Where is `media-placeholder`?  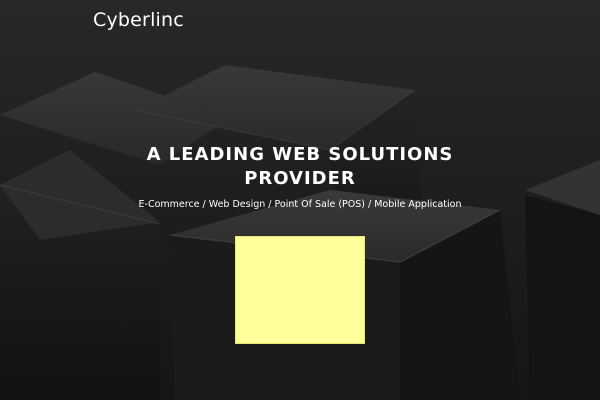
media-placeholder is located at coordinates (300, 290).